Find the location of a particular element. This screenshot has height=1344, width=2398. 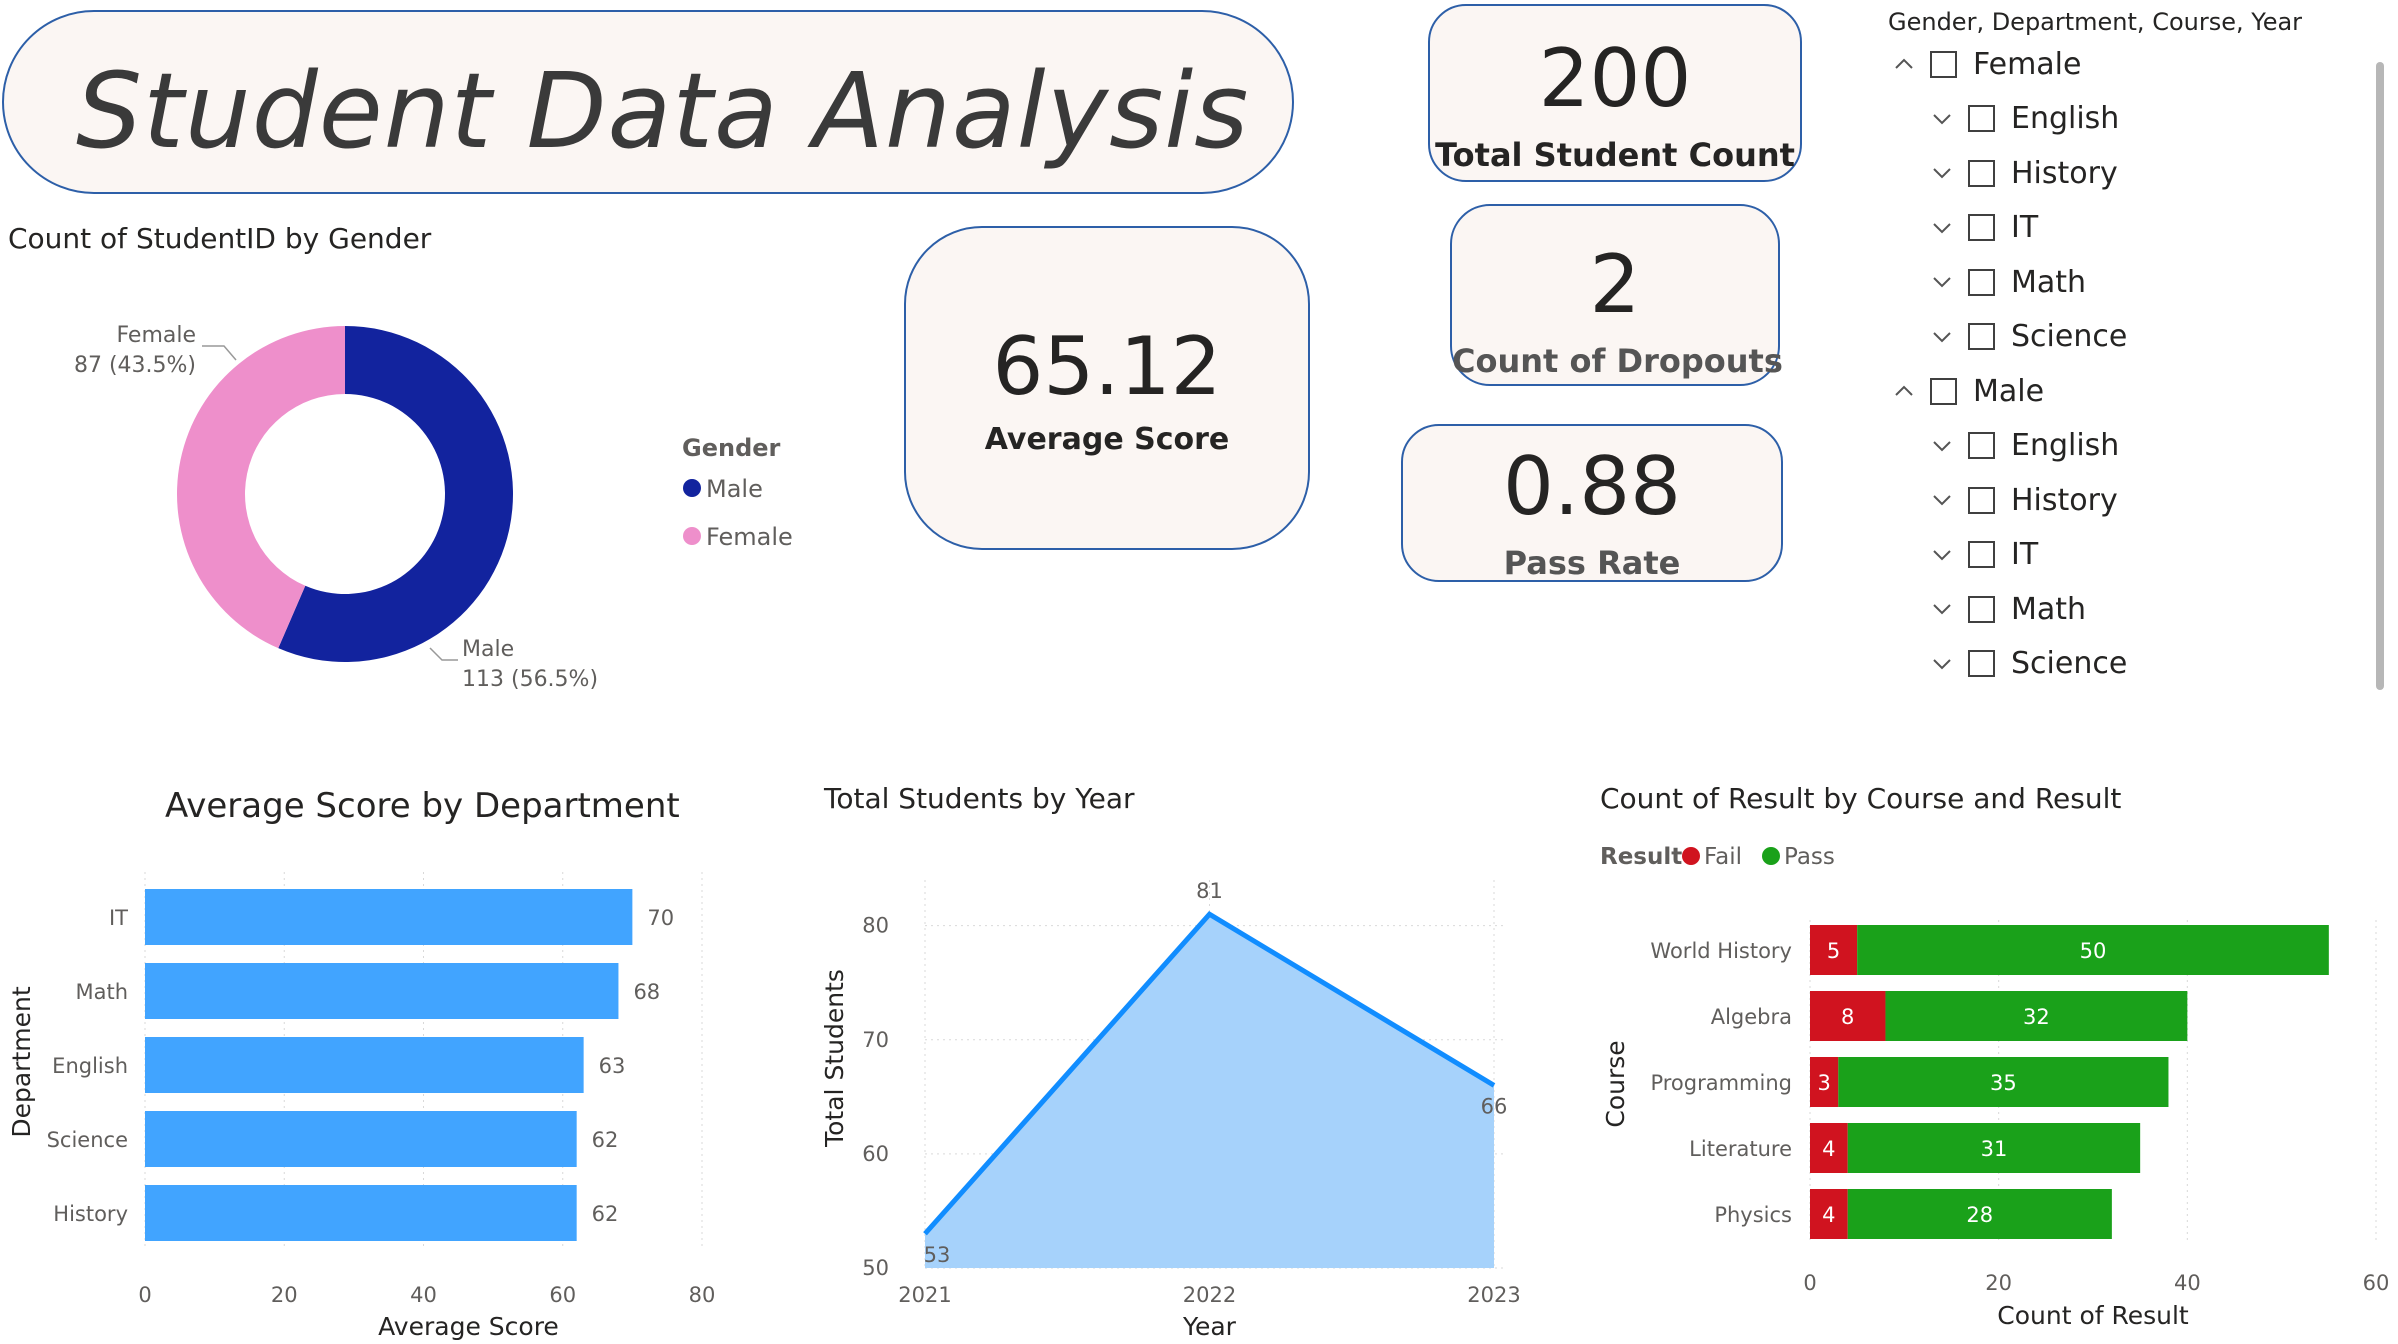

y-tick-label: Algebra is located at coordinates (1751, 1017).